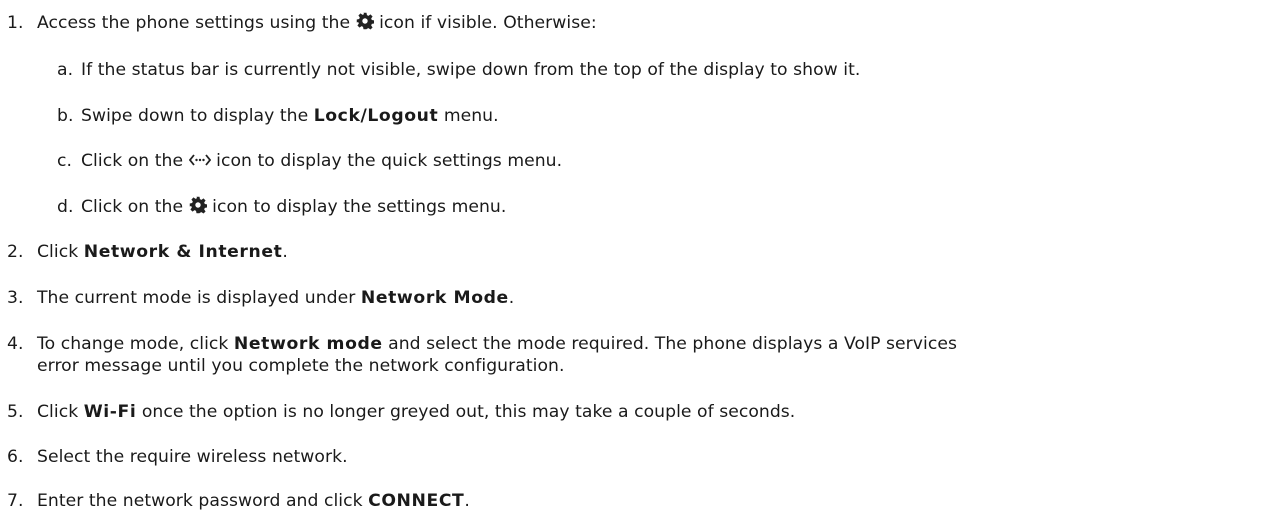 Image resolution: width=1276 pixels, height=512 pixels. What do you see at coordinates (15, 344) in the screenshot?
I see `step-number: 4.` at bounding box center [15, 344].